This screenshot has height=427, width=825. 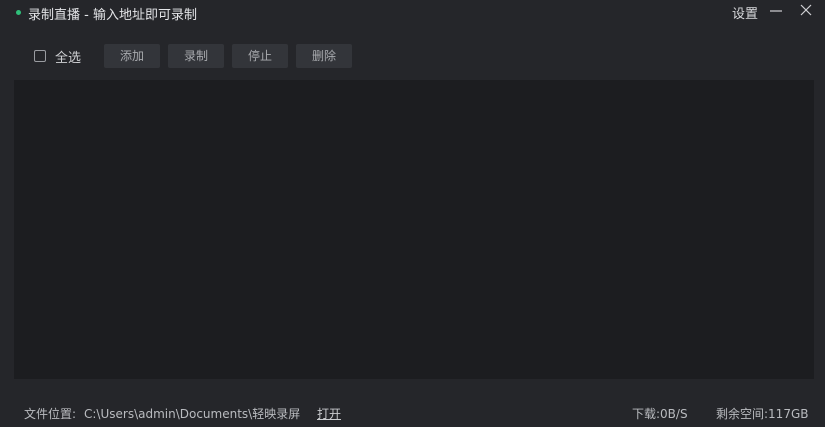 What do you see at coordinates (68, 58) in the screenshot?
I see `select-all-label: 全选` at bounding box center [68, 58].